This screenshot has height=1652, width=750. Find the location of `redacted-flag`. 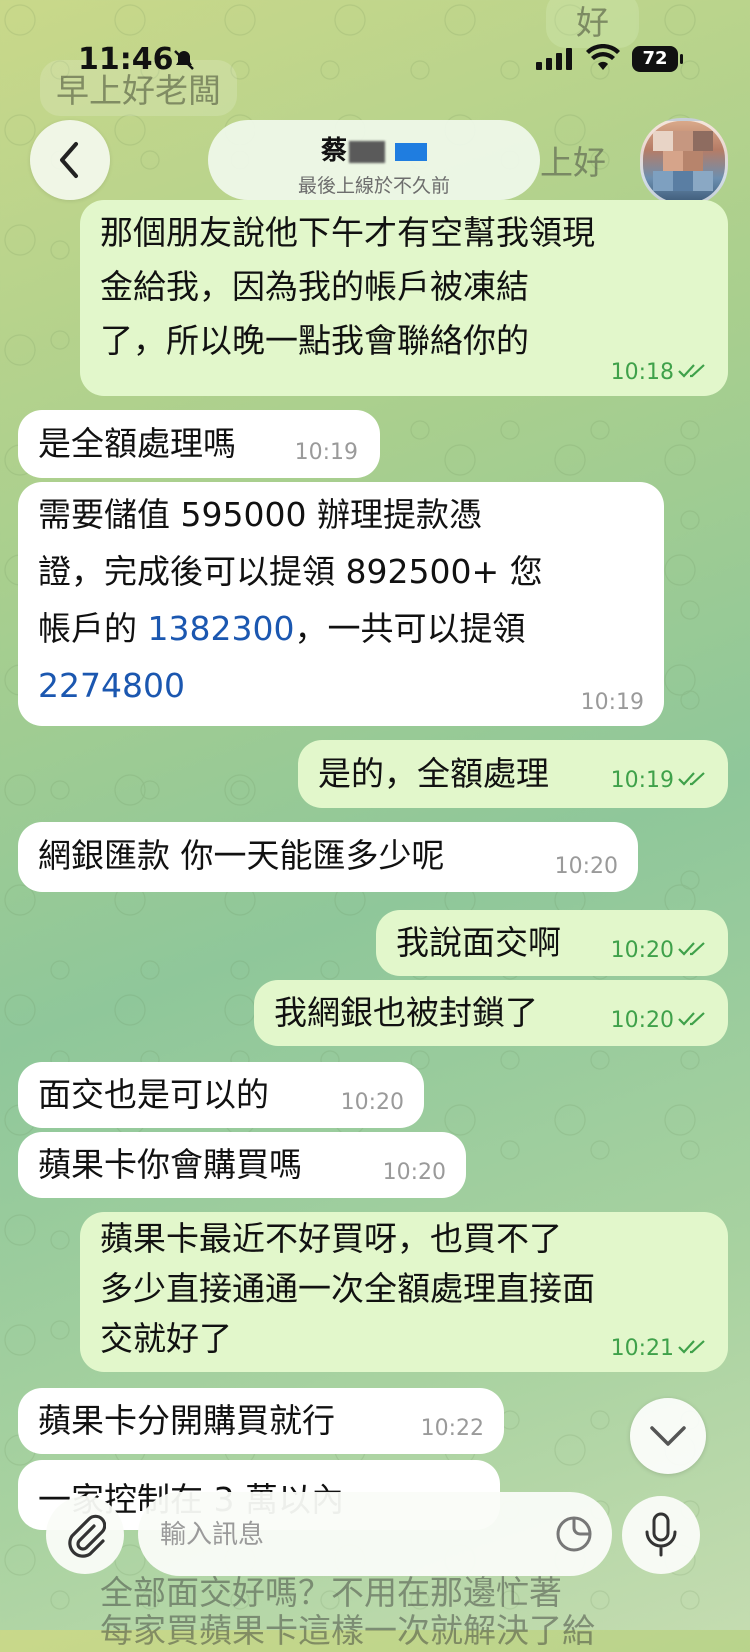

redacted-flag is located at coordinates (411, 151).